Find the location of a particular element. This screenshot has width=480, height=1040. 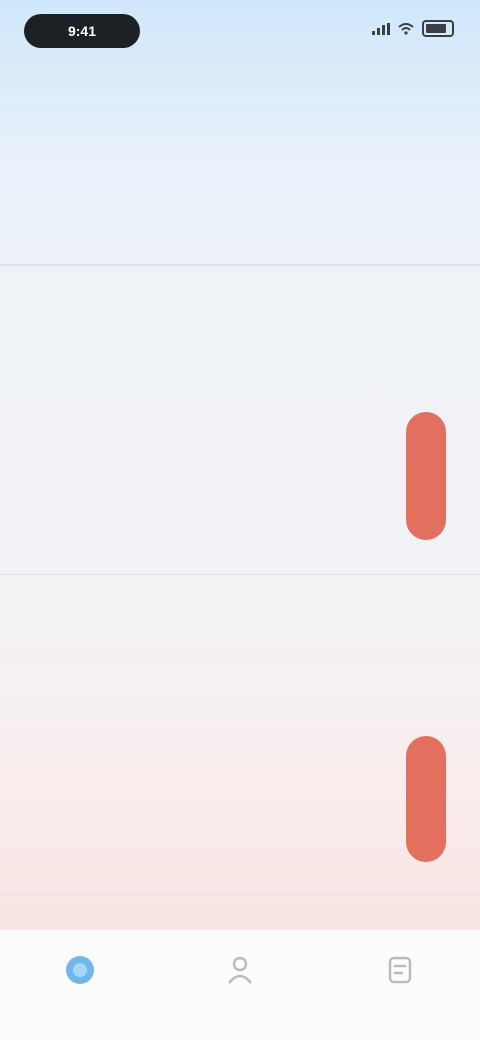

tab-home is located at coordinates (80, 973).